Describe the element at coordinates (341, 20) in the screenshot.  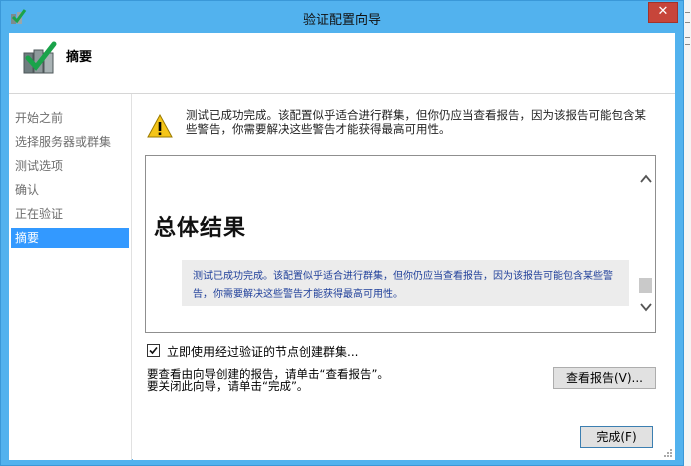
I see `window-title: 验证配置向导` at that location.